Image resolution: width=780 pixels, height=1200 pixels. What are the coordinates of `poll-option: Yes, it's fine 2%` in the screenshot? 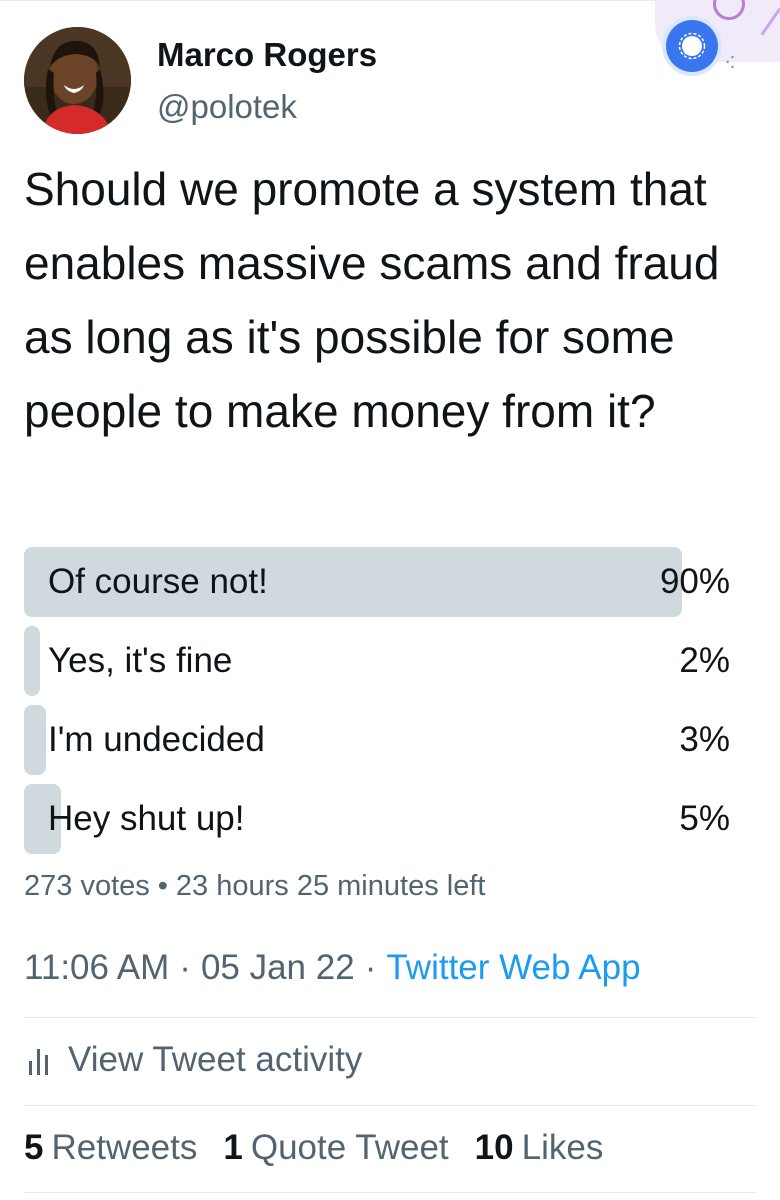 It's located at (377, 661).